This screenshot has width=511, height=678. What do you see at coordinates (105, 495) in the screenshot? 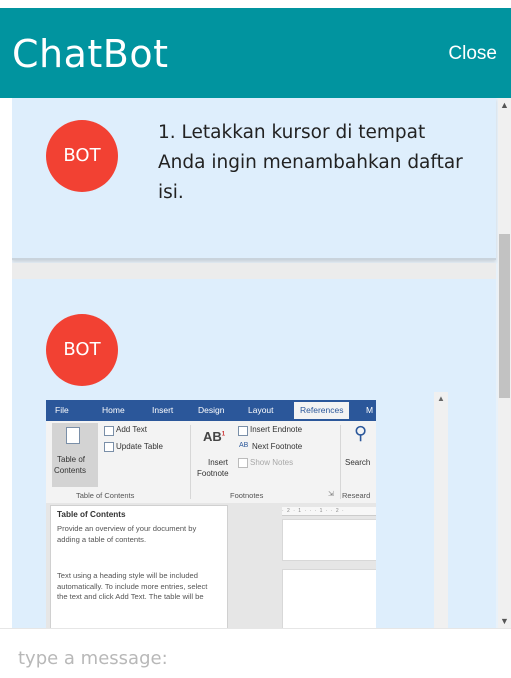
I see `toc-group-label: Table of Contents` at bounding box center [105, 495].